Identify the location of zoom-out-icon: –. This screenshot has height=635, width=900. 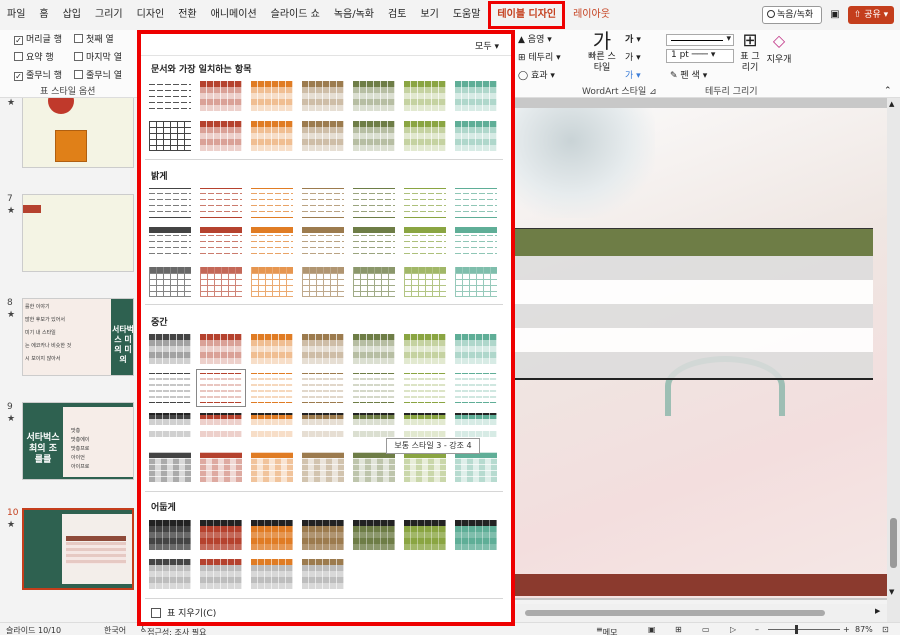
(757, 629).